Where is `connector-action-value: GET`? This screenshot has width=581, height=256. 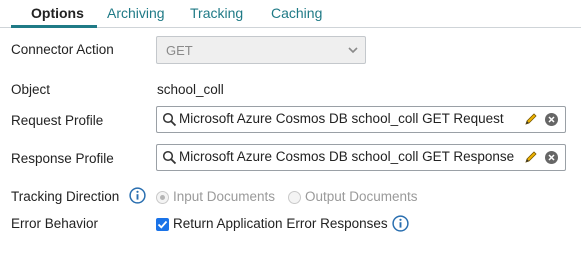 connector-action-value: GET is located at coordinates (179, 50).